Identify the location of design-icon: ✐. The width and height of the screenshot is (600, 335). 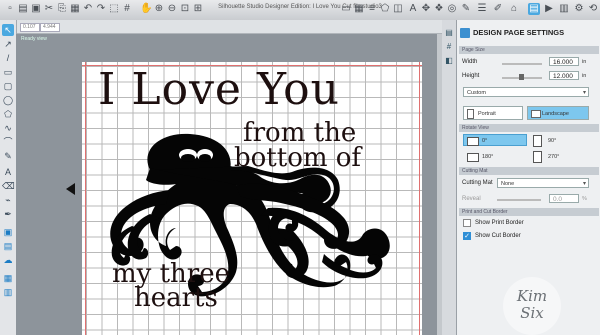
(498, 9).